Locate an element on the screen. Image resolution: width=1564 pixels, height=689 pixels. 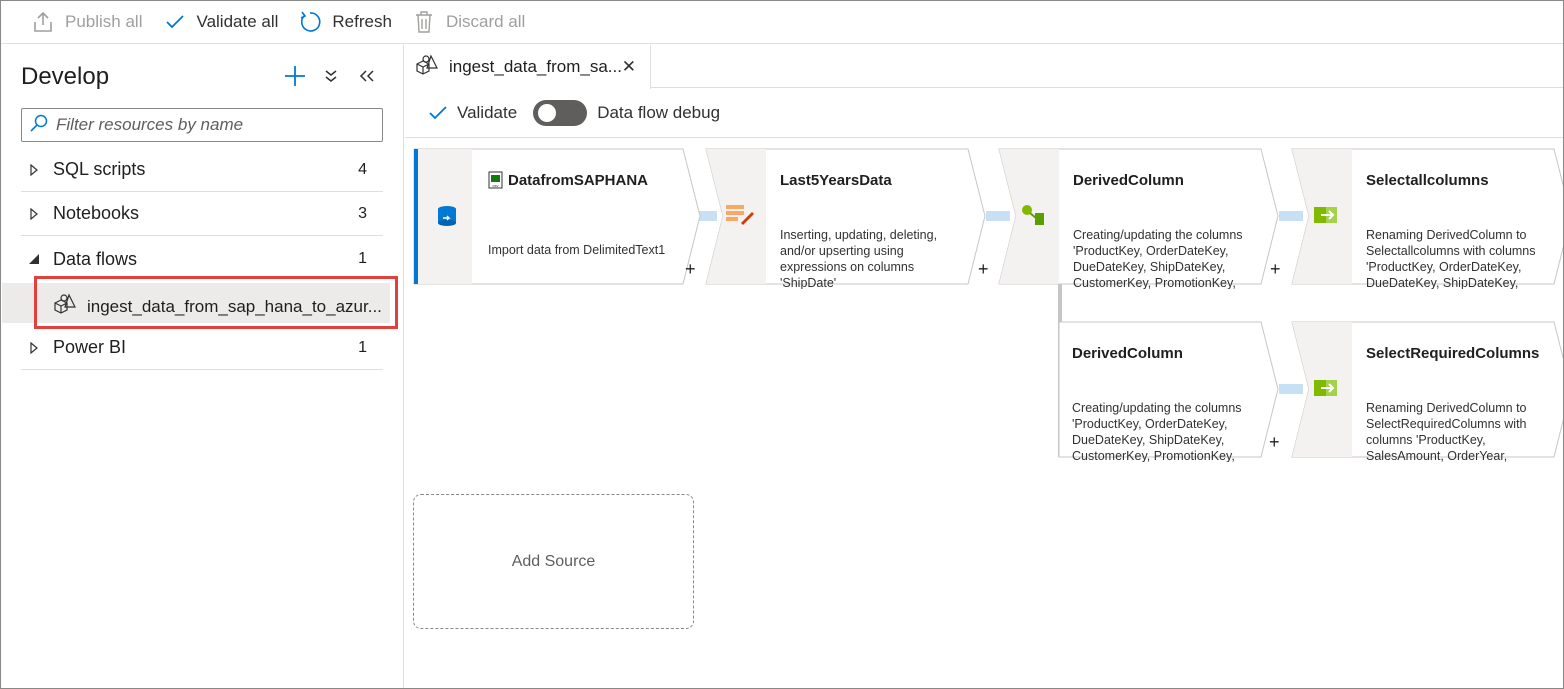
dataflow-icon is located at coordinates (427, 67).